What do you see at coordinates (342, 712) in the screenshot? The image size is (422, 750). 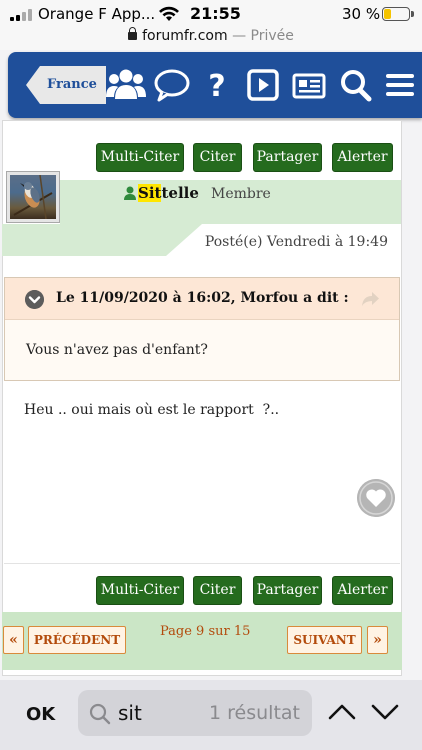 I see `chevron-up-icon` at bounding box center [342, 712].